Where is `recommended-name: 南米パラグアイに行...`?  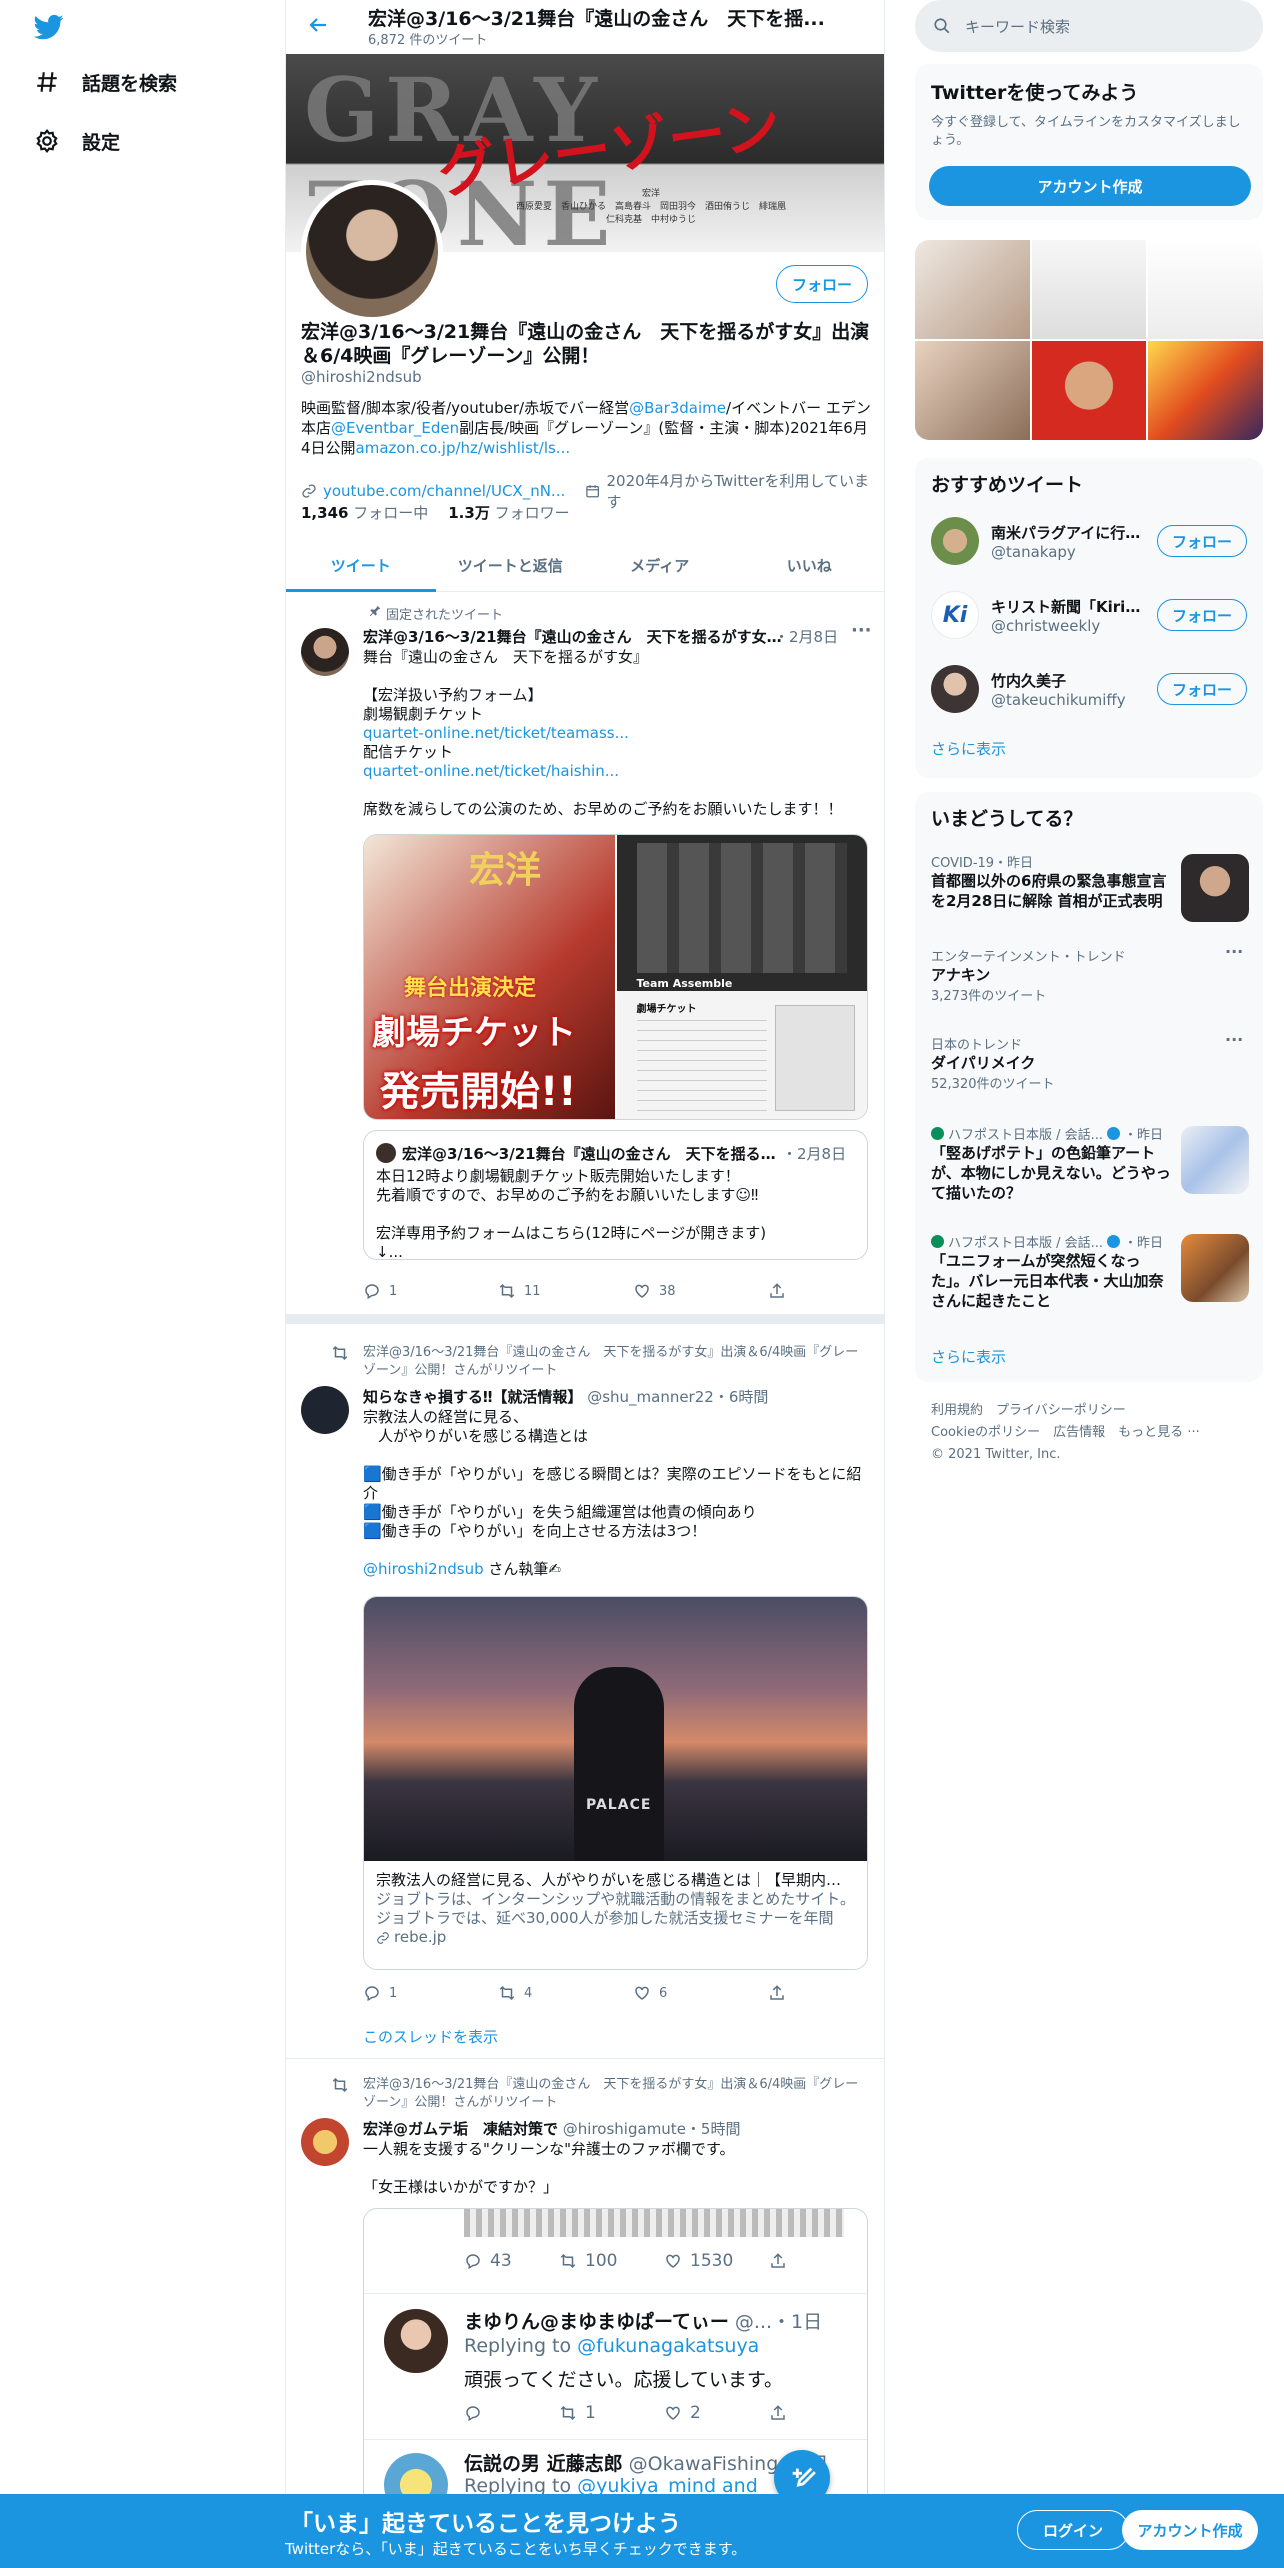
recommended-name: 南米パラグアイに行... is located at coordinates (1066, 532).